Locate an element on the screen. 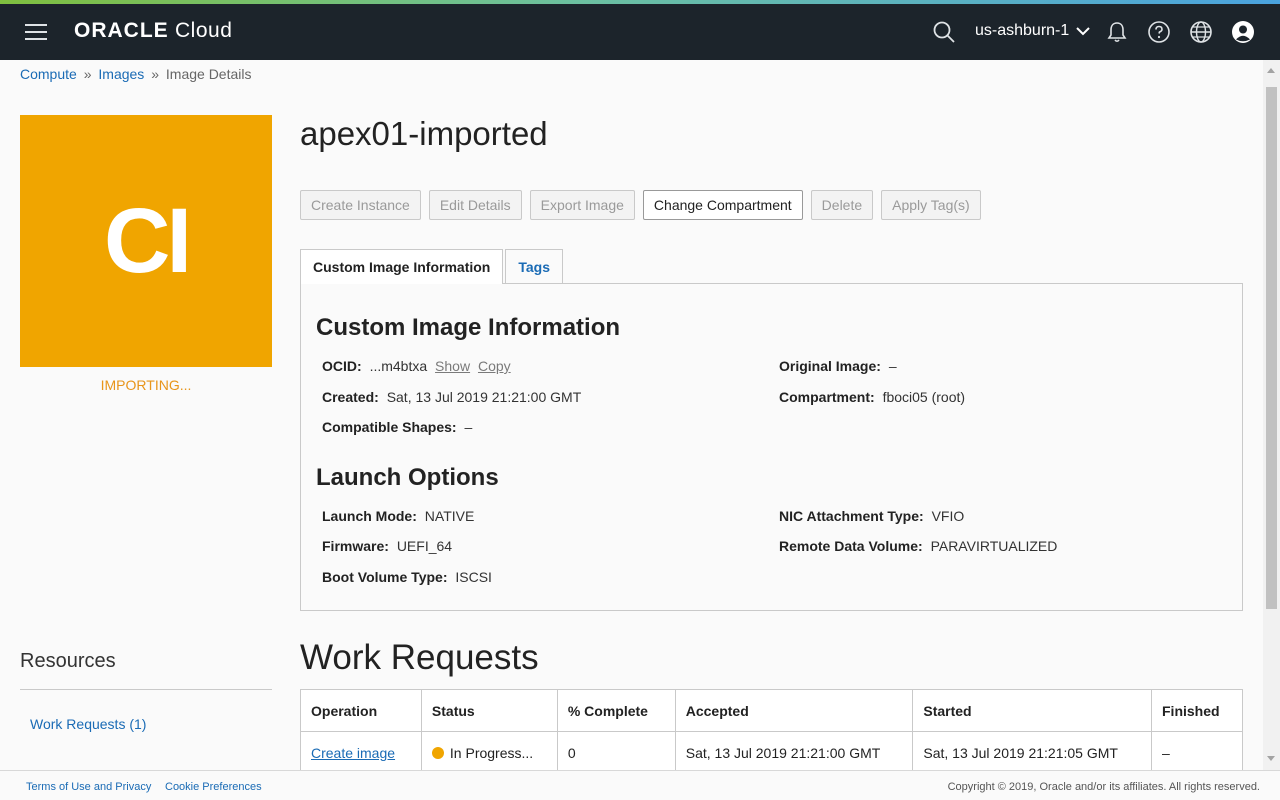  change-compartment-button: Change Compartment is located at coordinates (722, 205).